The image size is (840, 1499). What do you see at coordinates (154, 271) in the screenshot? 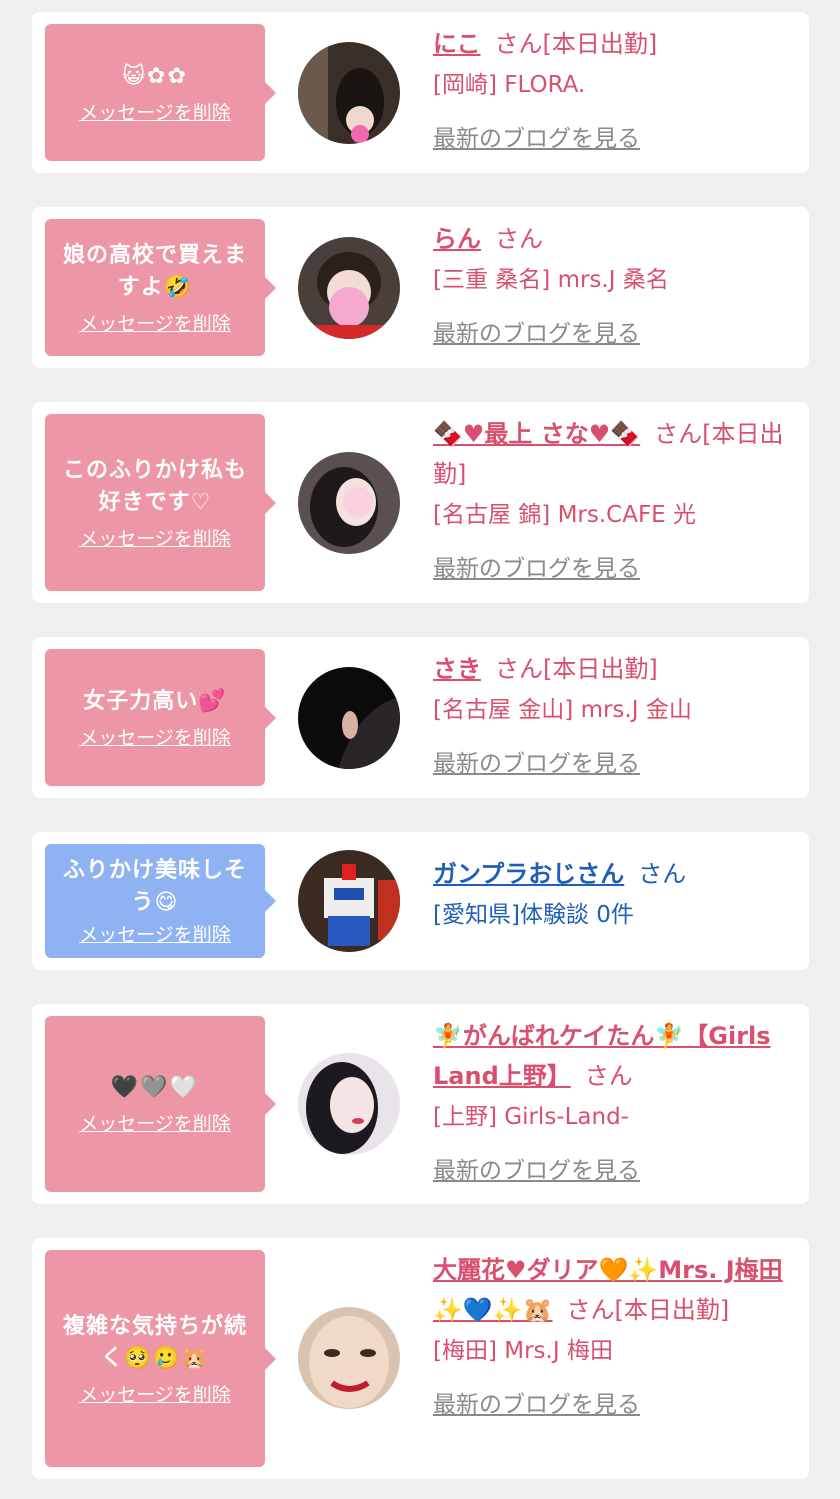
I see `message-text: 娘の高校で買えますよ🤣` at bounding box center [154, 271].